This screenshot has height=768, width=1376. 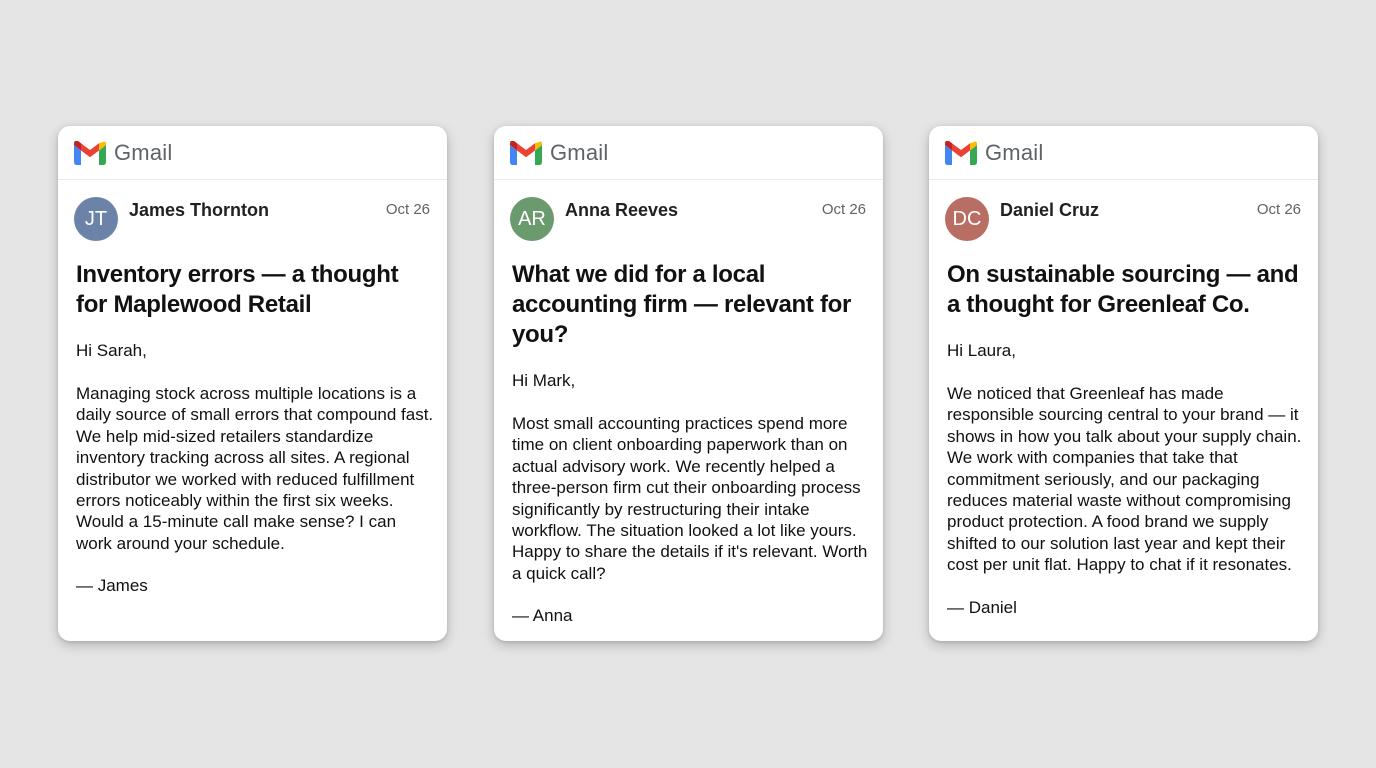 I want to click on sender-row: DC Daniel Cruz Oct 26, so click(x=1123, y=214).